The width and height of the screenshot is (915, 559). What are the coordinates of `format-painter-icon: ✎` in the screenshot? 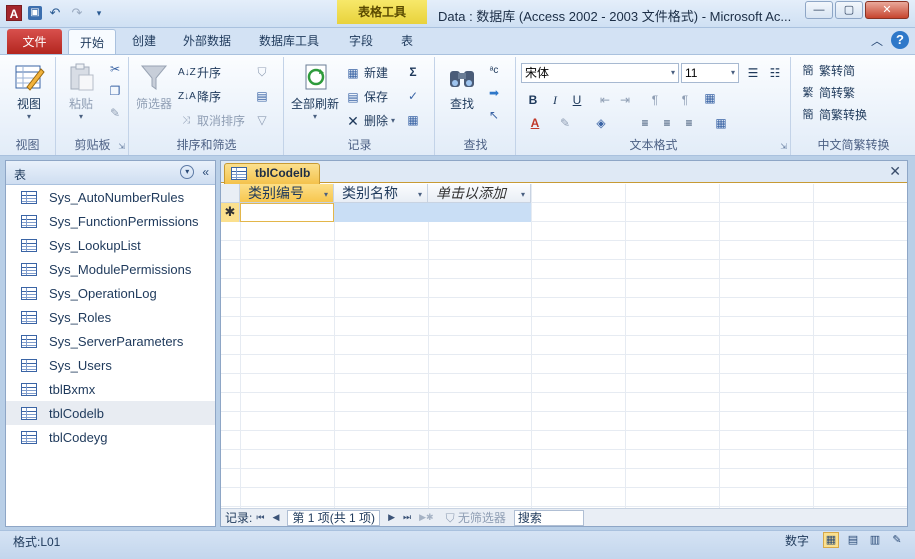 It's located at (115, 113).